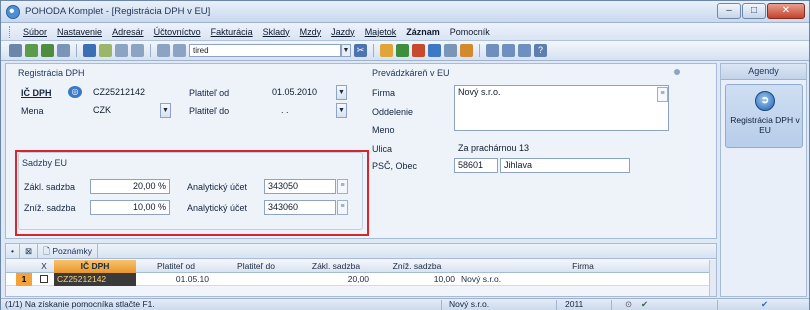  I want to click on edit-record-icon, so click(105, 50).